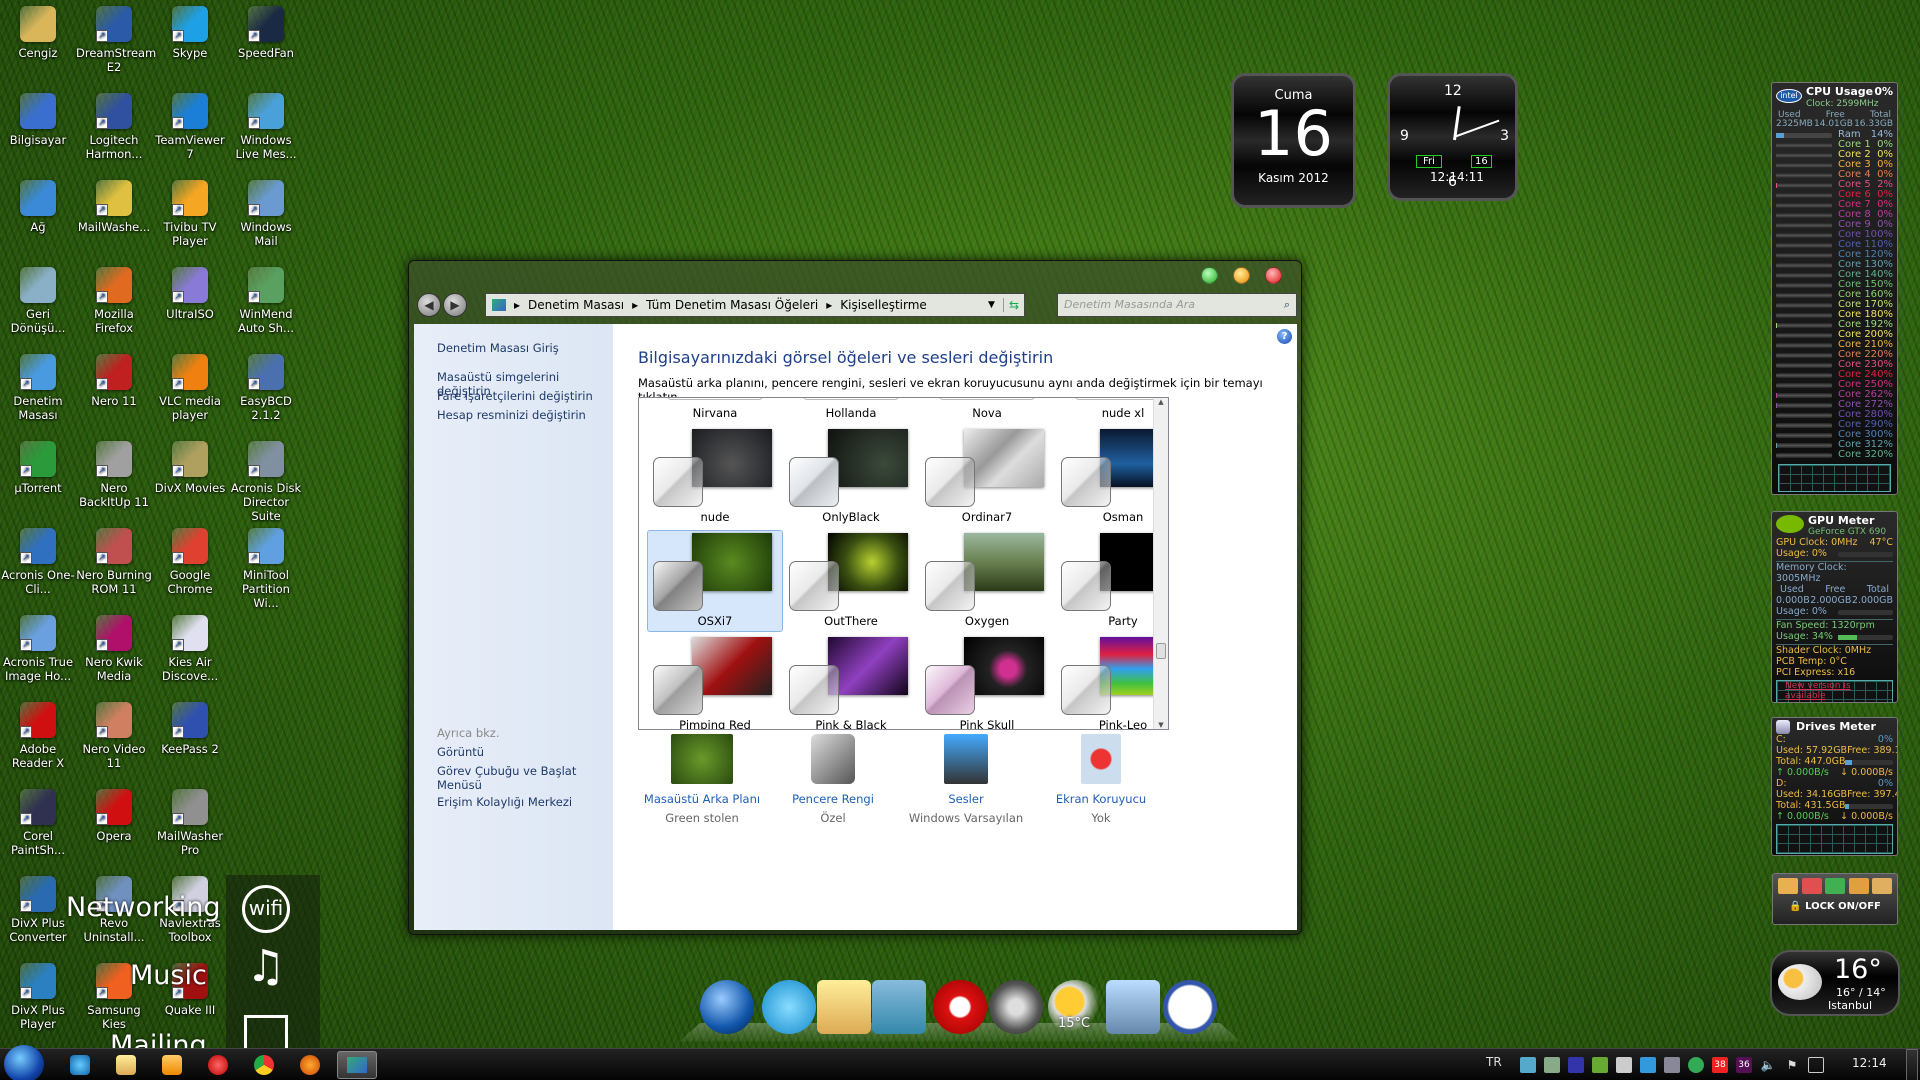 The image size is (1920, 1080). Describe the element at coordinates (114, 816) in the screenshot. I see `desktop-icon: ↗ Opera` at that location.